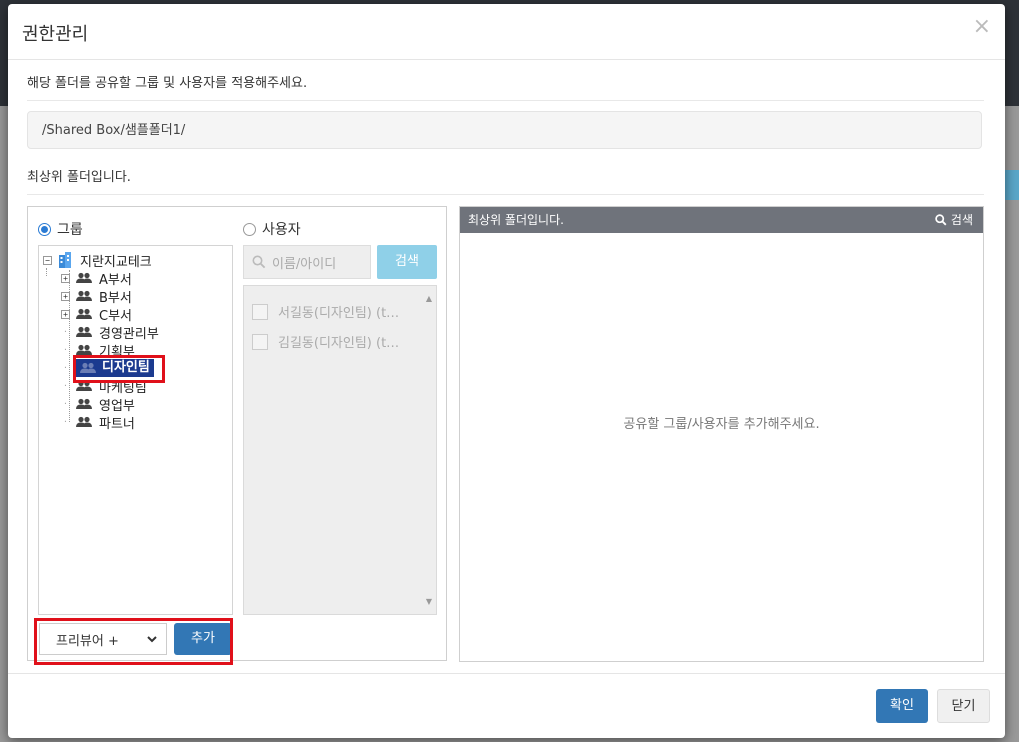  I want to click on shared-list-title: 최상위 폴더입니다., so click(516, 220).